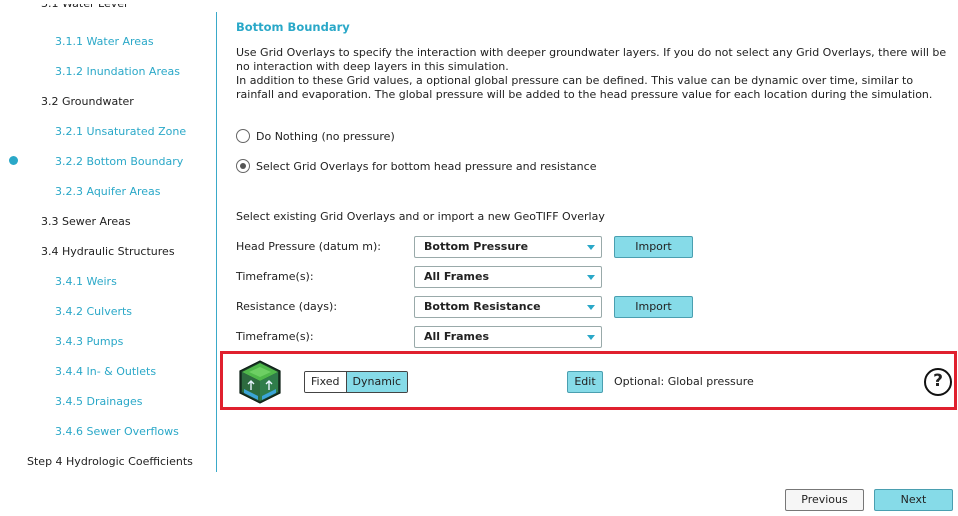  Describe the element at coordinates (98, 401) in the screenshot. I see `nav-item-drainages: 3.4.5 Drainages` at that location.